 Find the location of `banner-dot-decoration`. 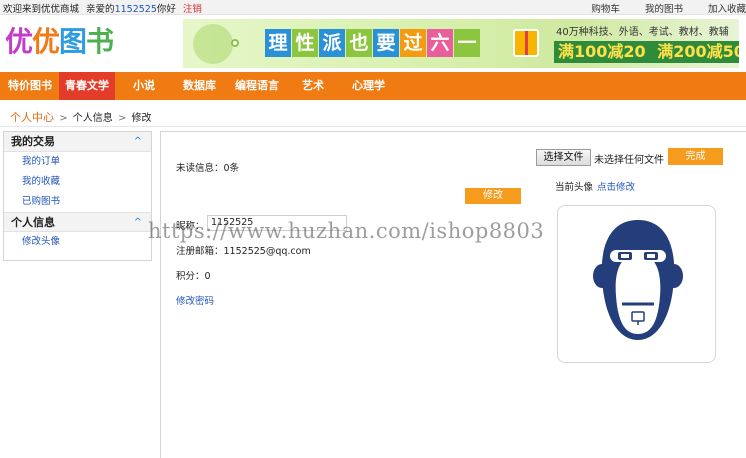

banner-dot-decoration is located at coordinates (235, 43).